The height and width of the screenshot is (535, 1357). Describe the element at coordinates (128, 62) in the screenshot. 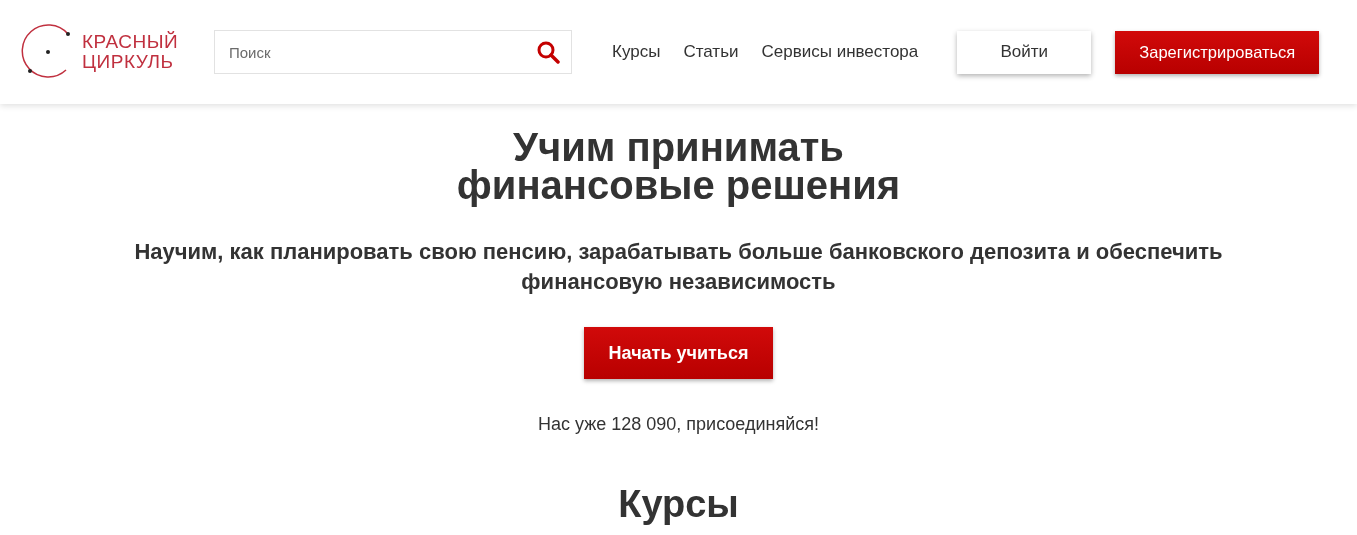

I see `logo-text: ЦИРКУЛЬ` at that location.